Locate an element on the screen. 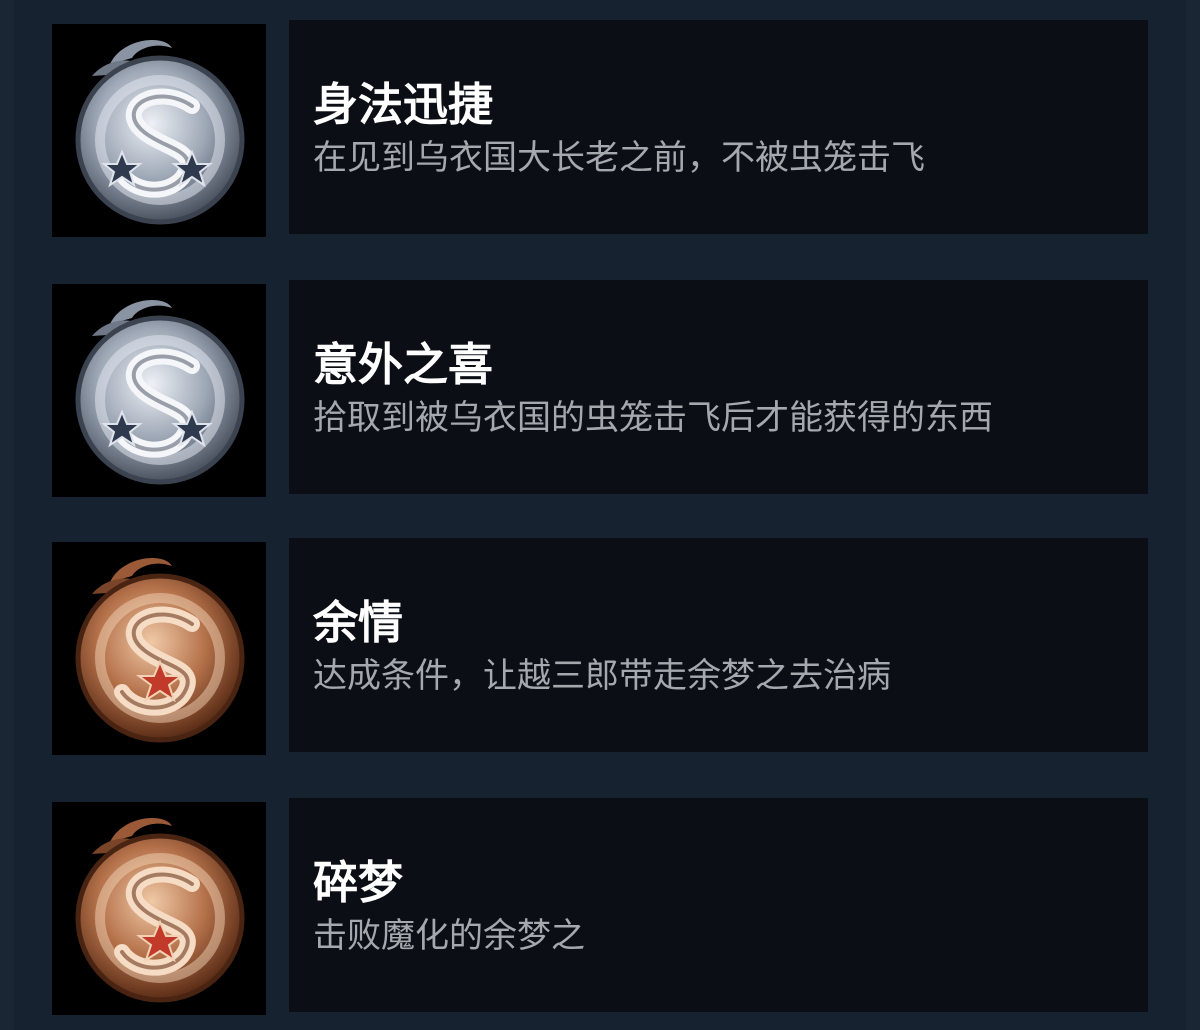 The image size is (1200, 1030). achievement-title: 身法迅捷 is located at coordinates (403, 104).